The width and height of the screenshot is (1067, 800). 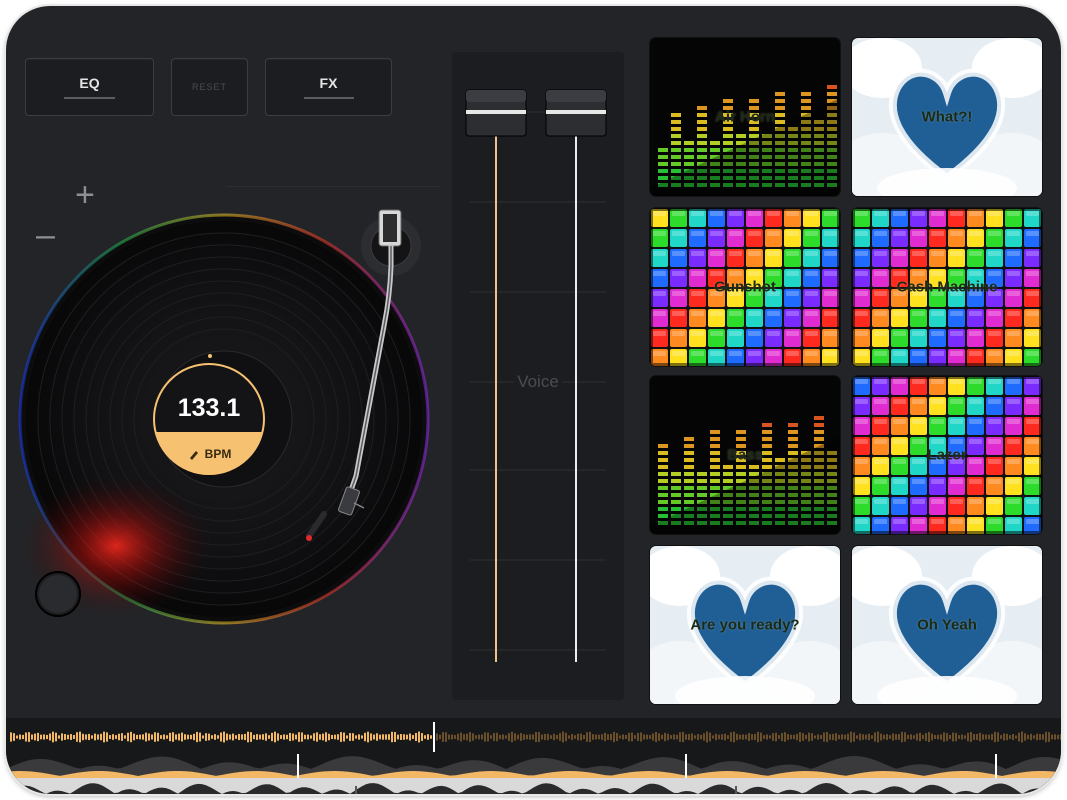 What do you see at coordinates (538, 381) in the screenshot?
I see `voice-label: Voice` at bounding box center [538, 381].